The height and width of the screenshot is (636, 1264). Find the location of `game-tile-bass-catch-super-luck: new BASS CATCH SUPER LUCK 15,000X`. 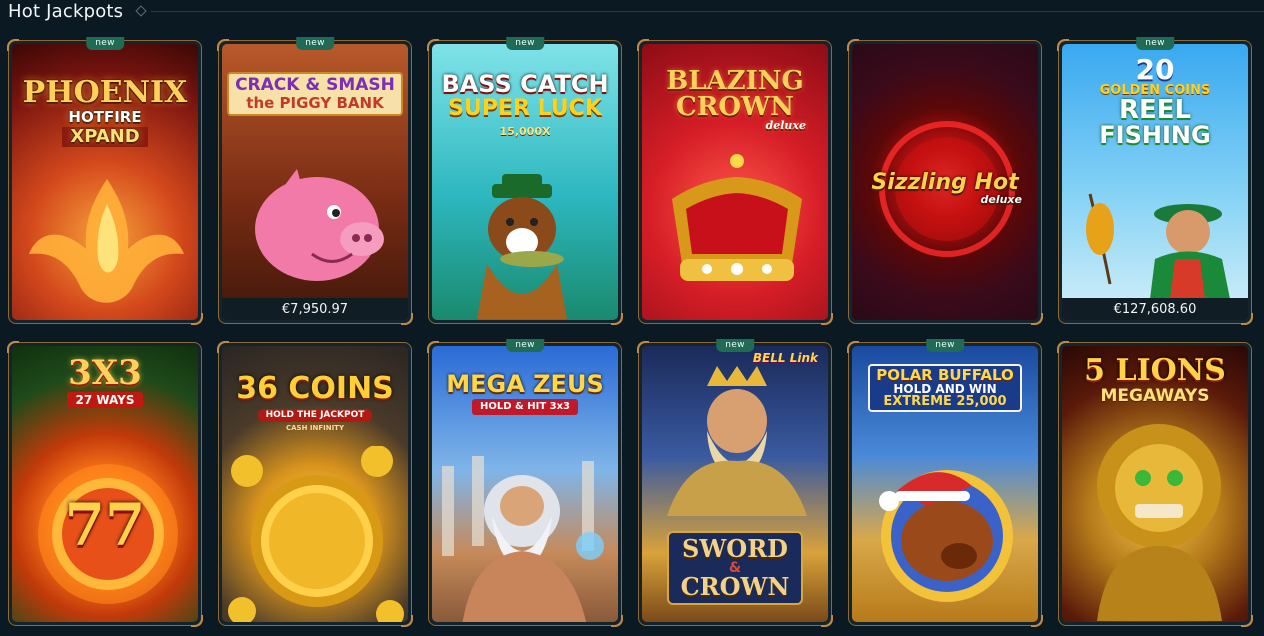

game-tile-bass-catch-super-luck: new BASS CATCH SUPER LUCK 15,000X is located at coordinates (525, 181).